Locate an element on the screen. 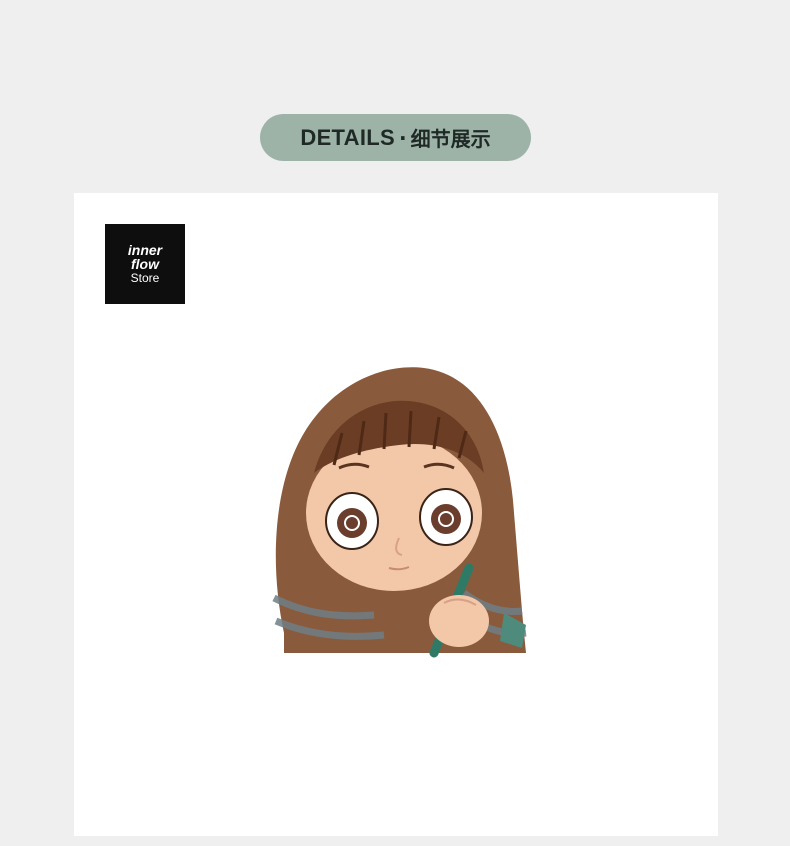  store-logo: inner flow Store is located at coordinates (145, 264).